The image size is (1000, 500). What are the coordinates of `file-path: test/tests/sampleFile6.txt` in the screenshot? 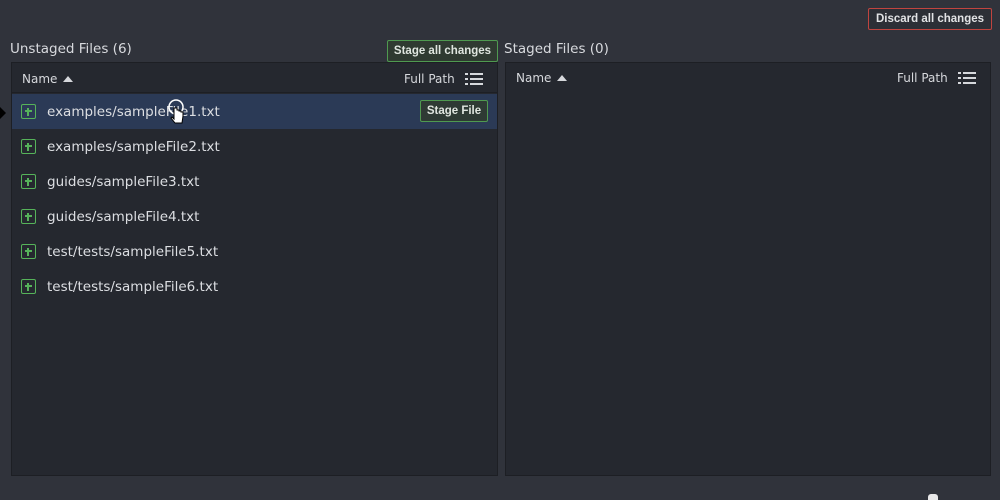 It's located at (133, 286).